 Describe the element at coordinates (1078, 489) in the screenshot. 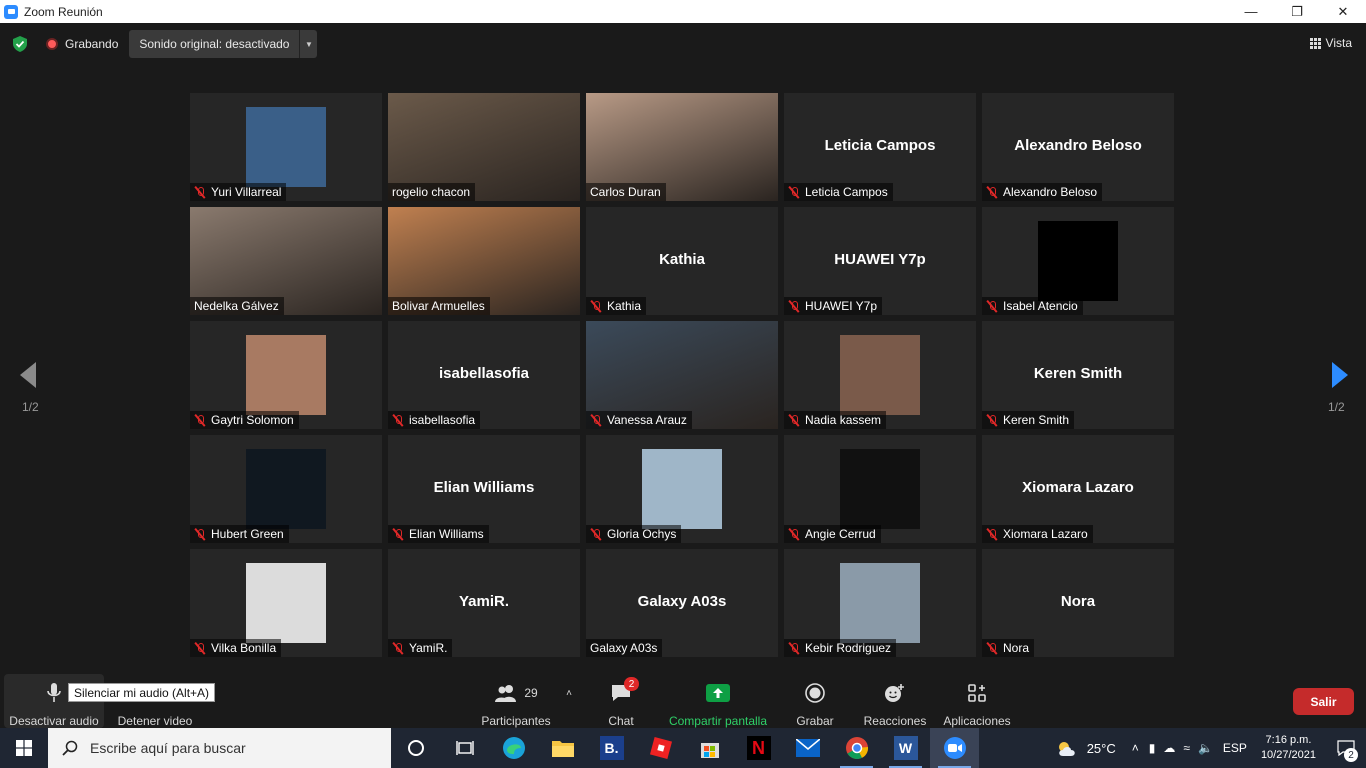

I see `participant-tile: Xiomara Lazaro Xiomara Lazaro` at that location.